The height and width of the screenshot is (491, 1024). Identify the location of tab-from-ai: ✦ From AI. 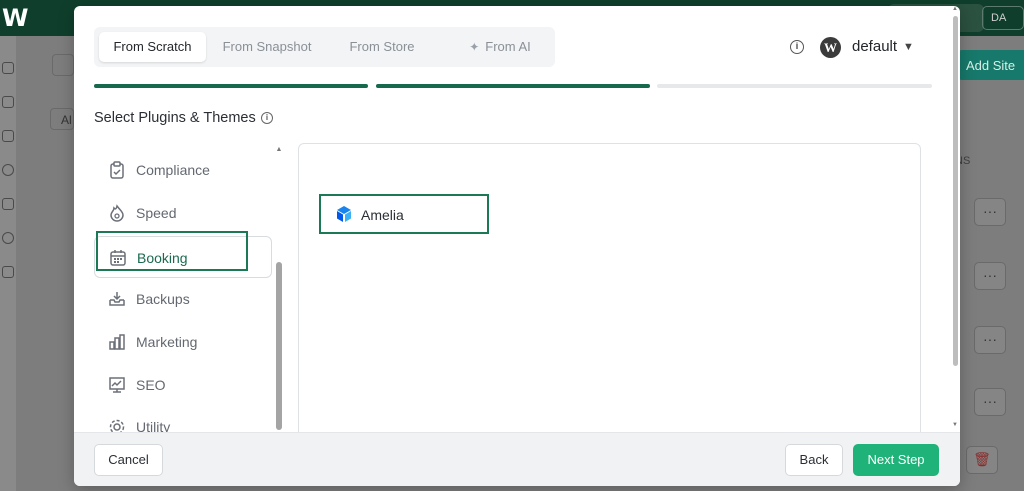
(500, 47).